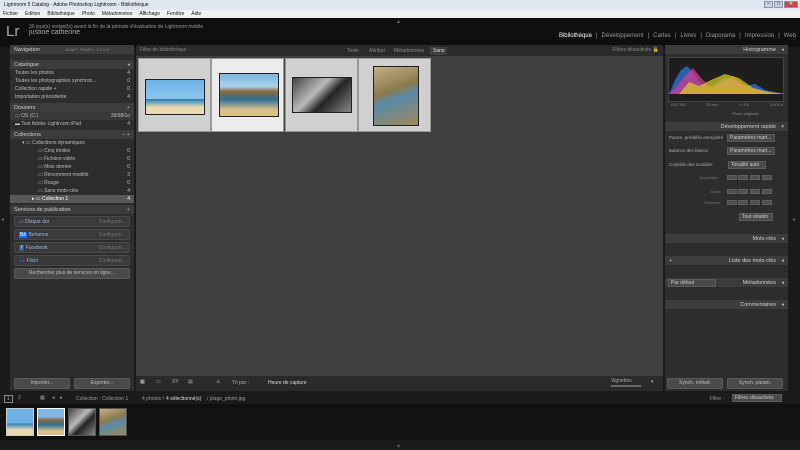  What do you see at coordinates (756, 217) in the screenshot?
I see `reset-all-button: Tout rétablir` at bounding box center [756, 217].